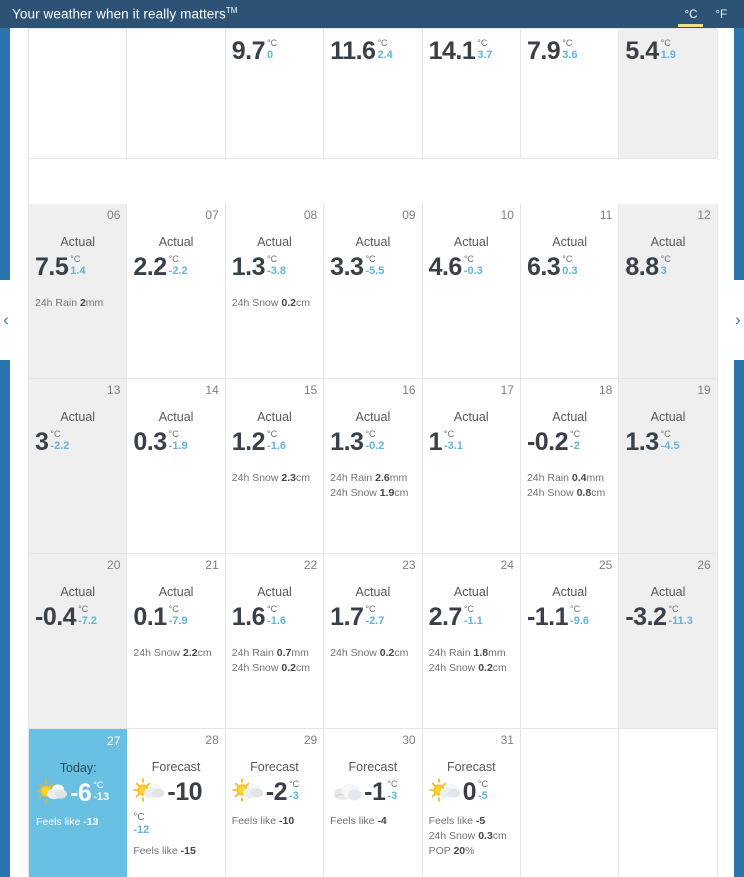 This screenshot has height=877, width=744. I want to click on temperature-row: 2.7 °C -1.1, so click(471, 617).